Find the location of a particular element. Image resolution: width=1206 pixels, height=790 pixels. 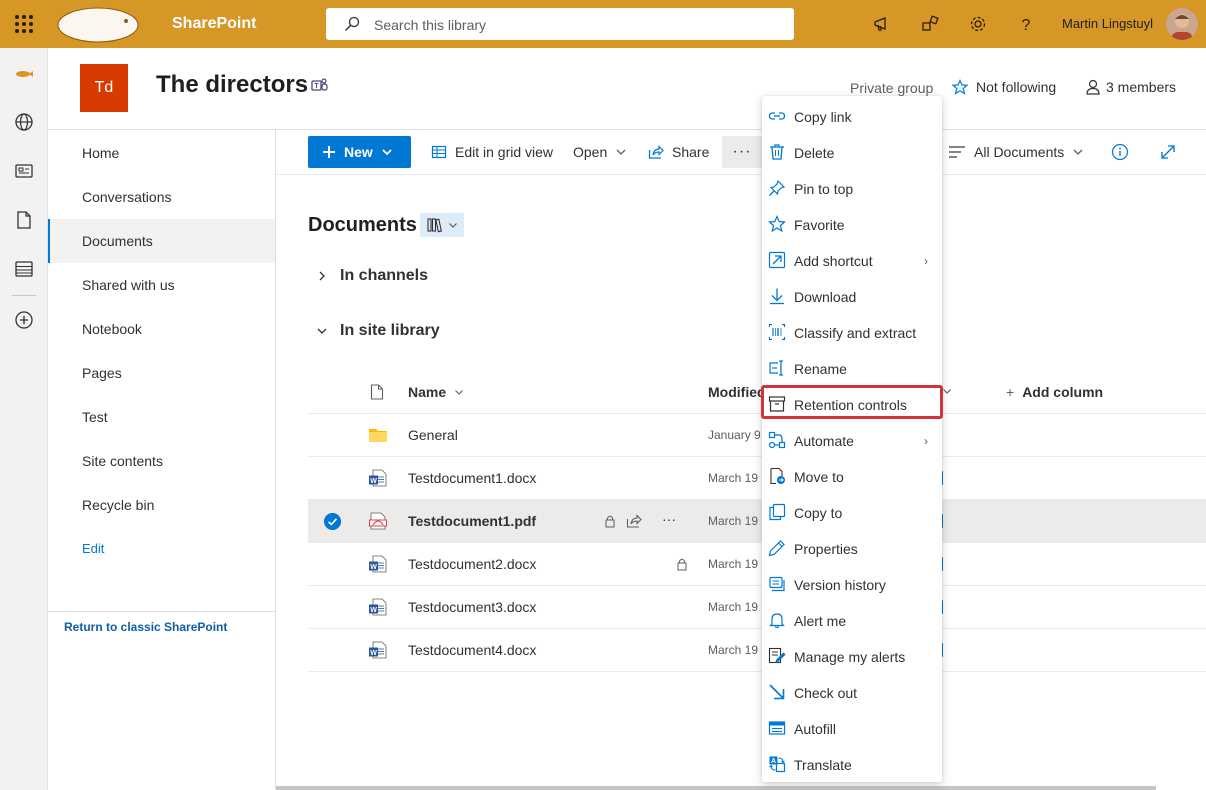

appbar-home-button is located at coordinates (24, 74).